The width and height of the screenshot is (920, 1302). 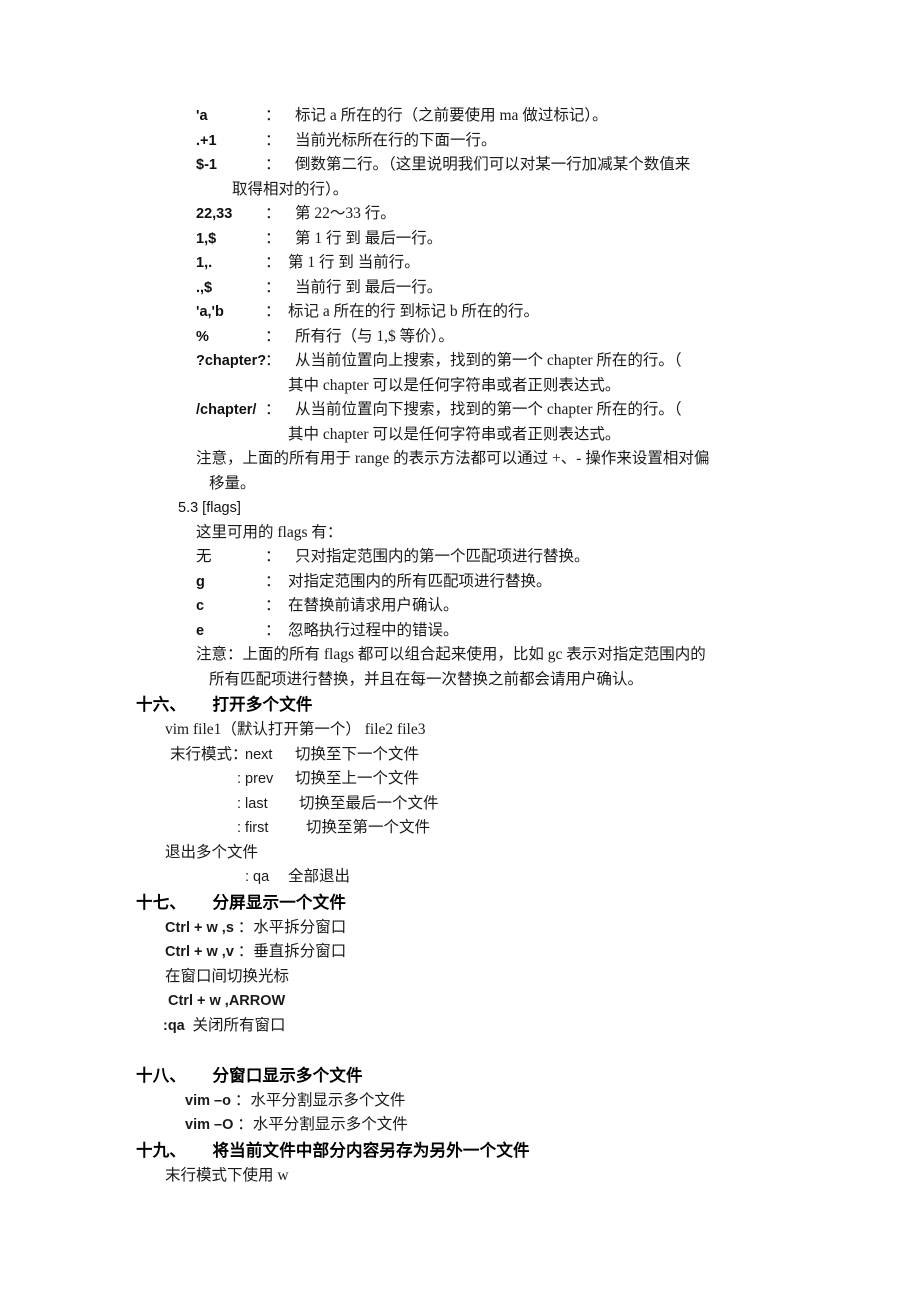 I want to click on range-desc: 标记 a 所在的行 到标记 b 所在的行。, so click(x=414, y=311).